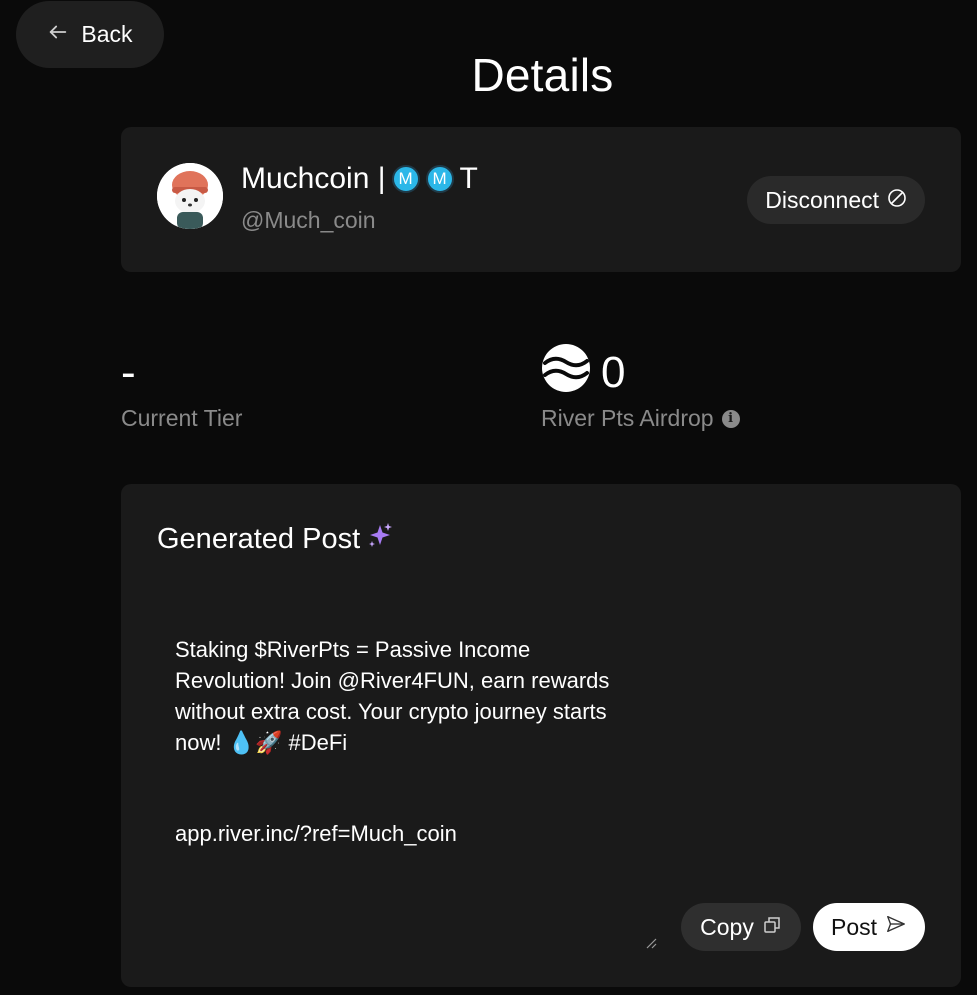 The width and height of the screenshot is (977, 995). What do you see at coordinates (613, 372) in the screenshot?
I see `airdrop-value: 0` at bounding box center [613, 372].